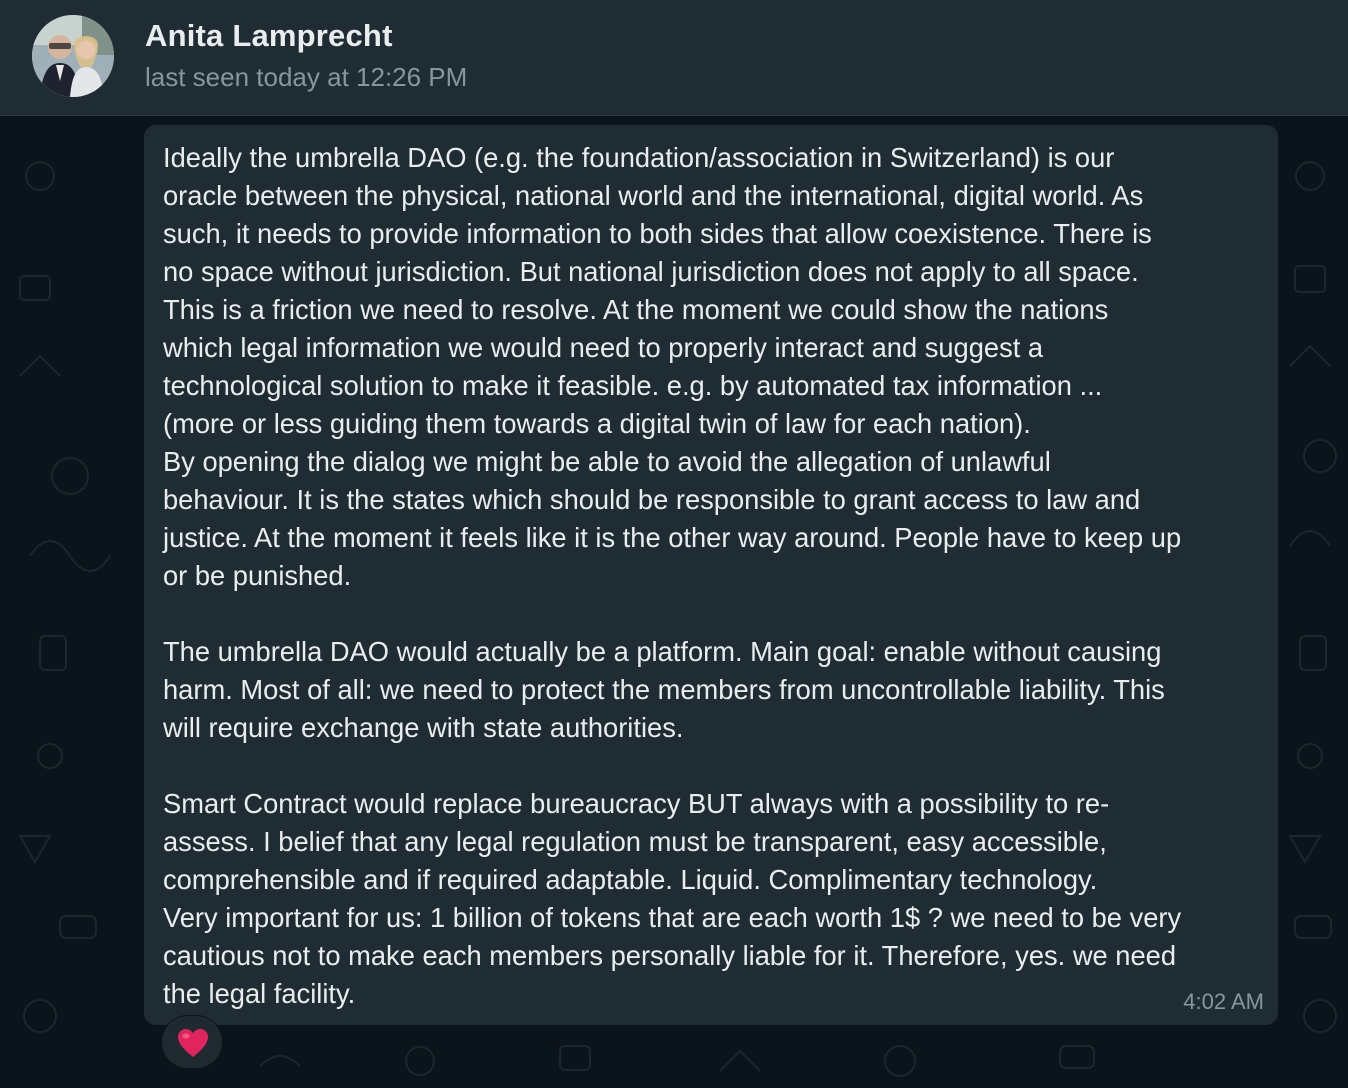  I want to click on message-reaction, so click(192, 1042).